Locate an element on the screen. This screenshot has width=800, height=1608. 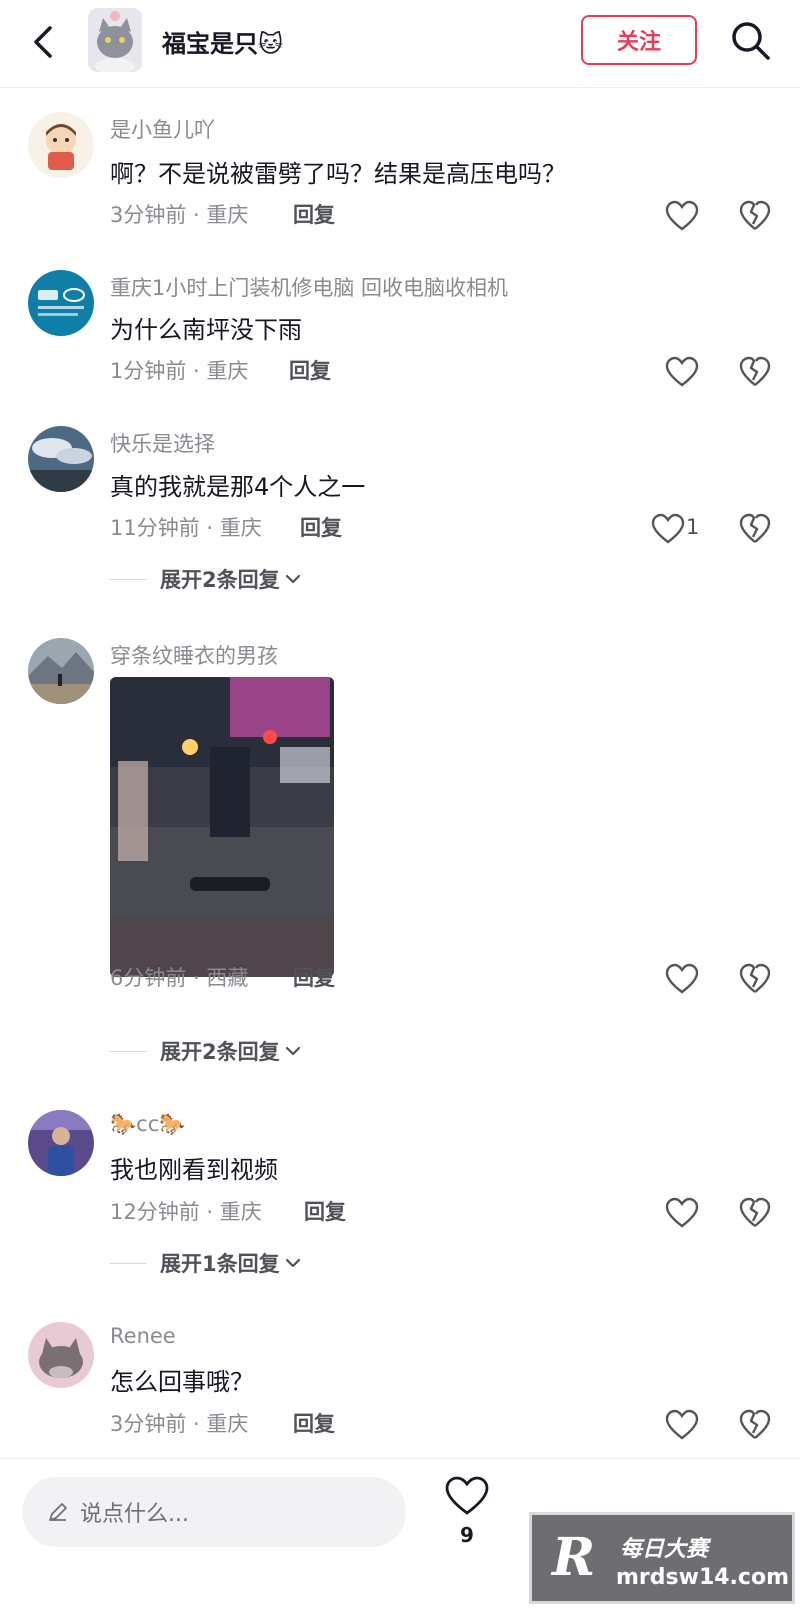
shop-logo-avatar-icon is located at coordinates (61, 303).